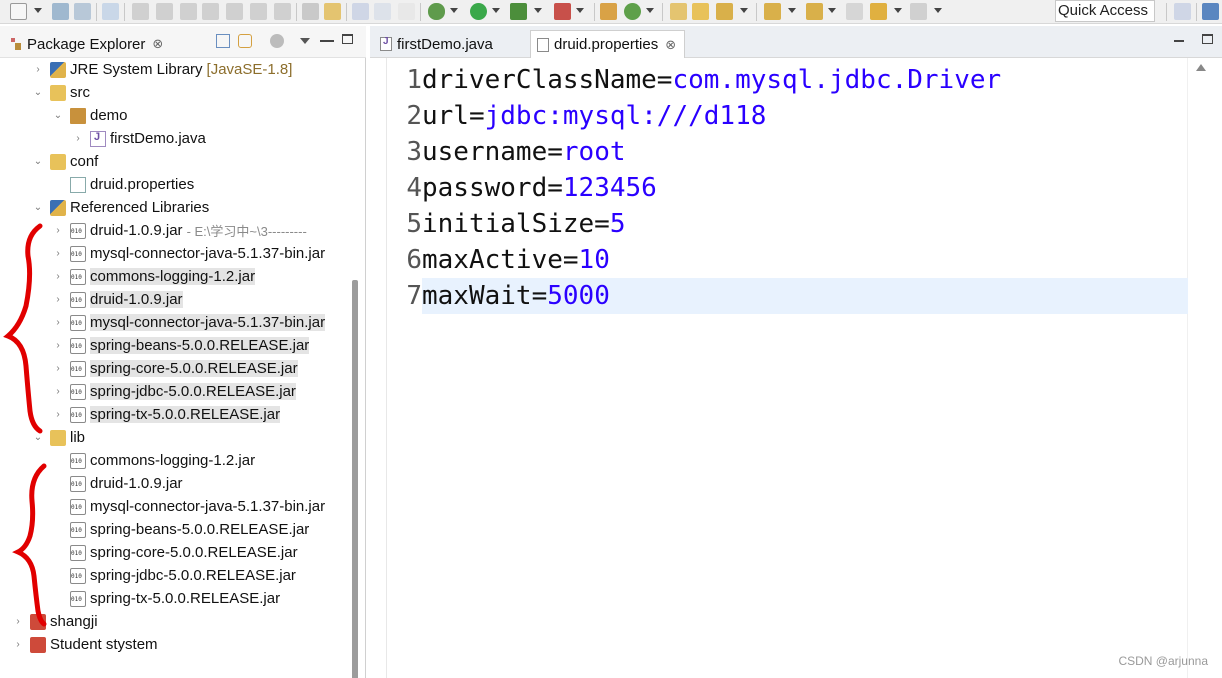 Image resolution: width=1222 pixels, height=678 pixels. What do you see at coordinates (332, 11) in the screenshot?
I see `open-type-icon` at bounding box center [332, 11].